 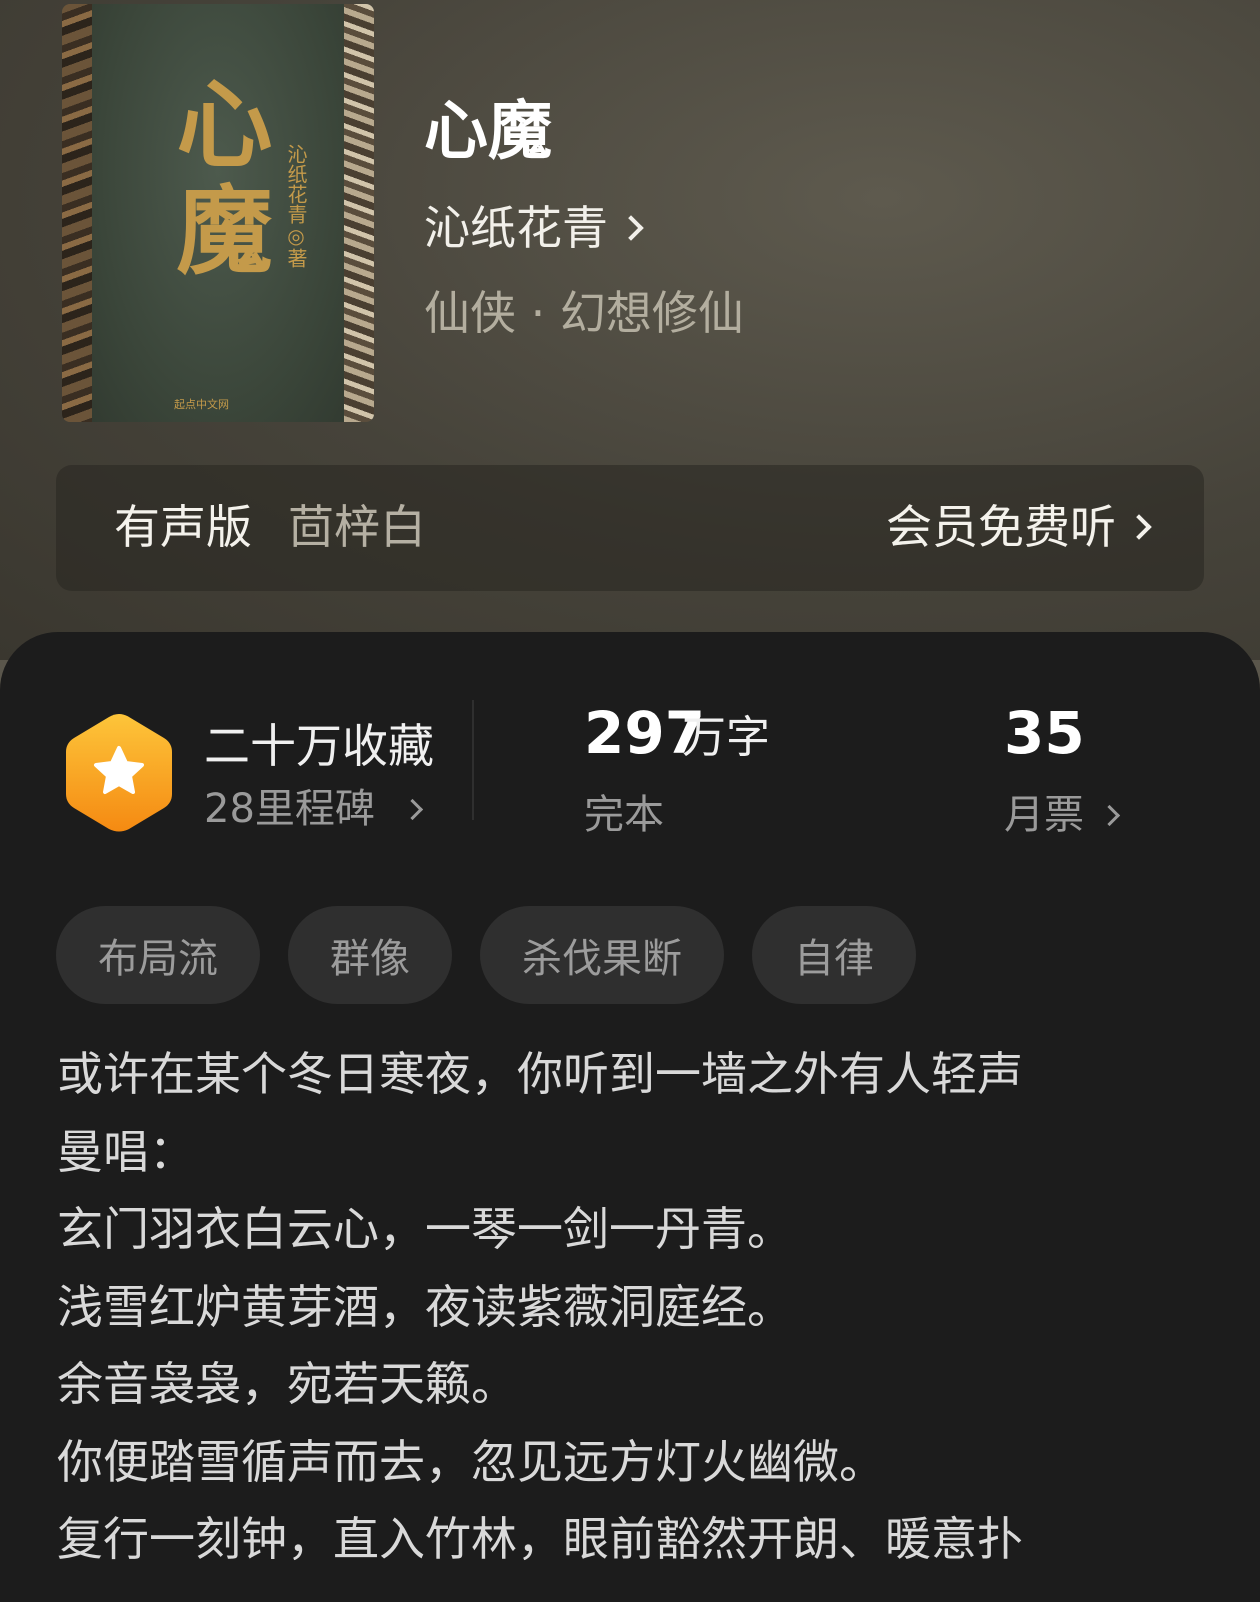 I want to click on tag-chip: 群像, so click(x=370, y=955).